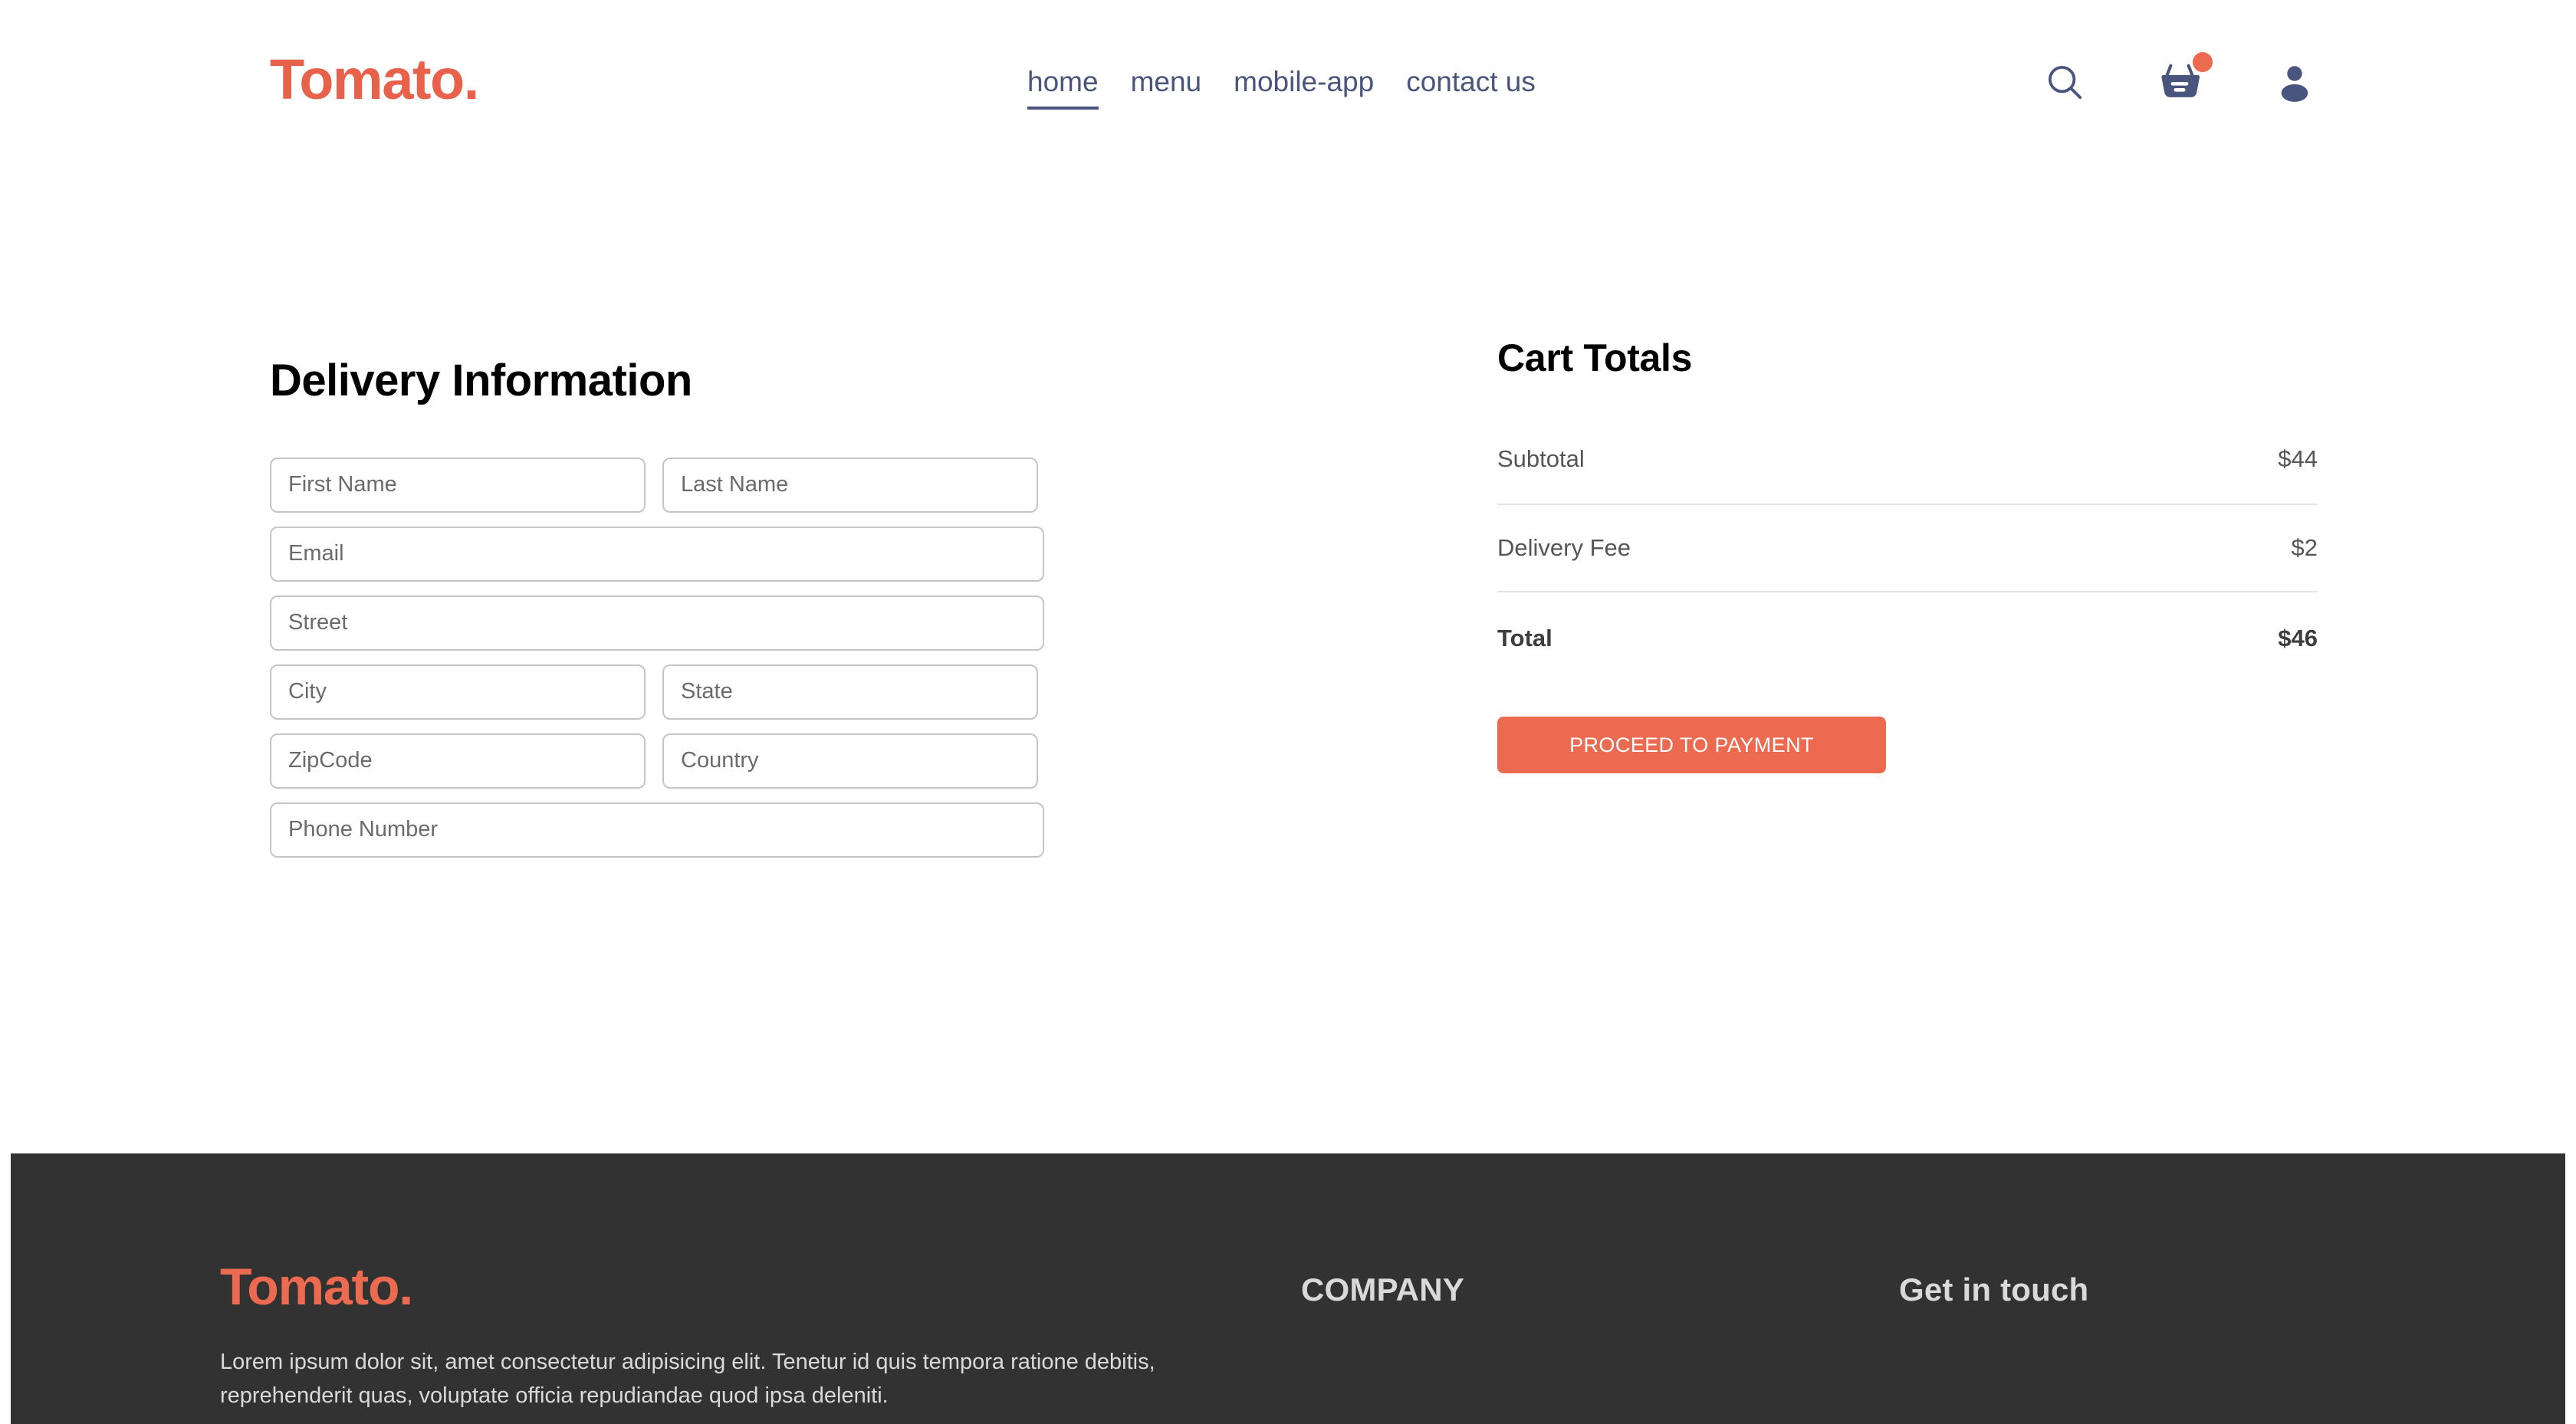  Describe the element at coordinates (2065, 82) in the screenshot. I see `search-icon` at that location.